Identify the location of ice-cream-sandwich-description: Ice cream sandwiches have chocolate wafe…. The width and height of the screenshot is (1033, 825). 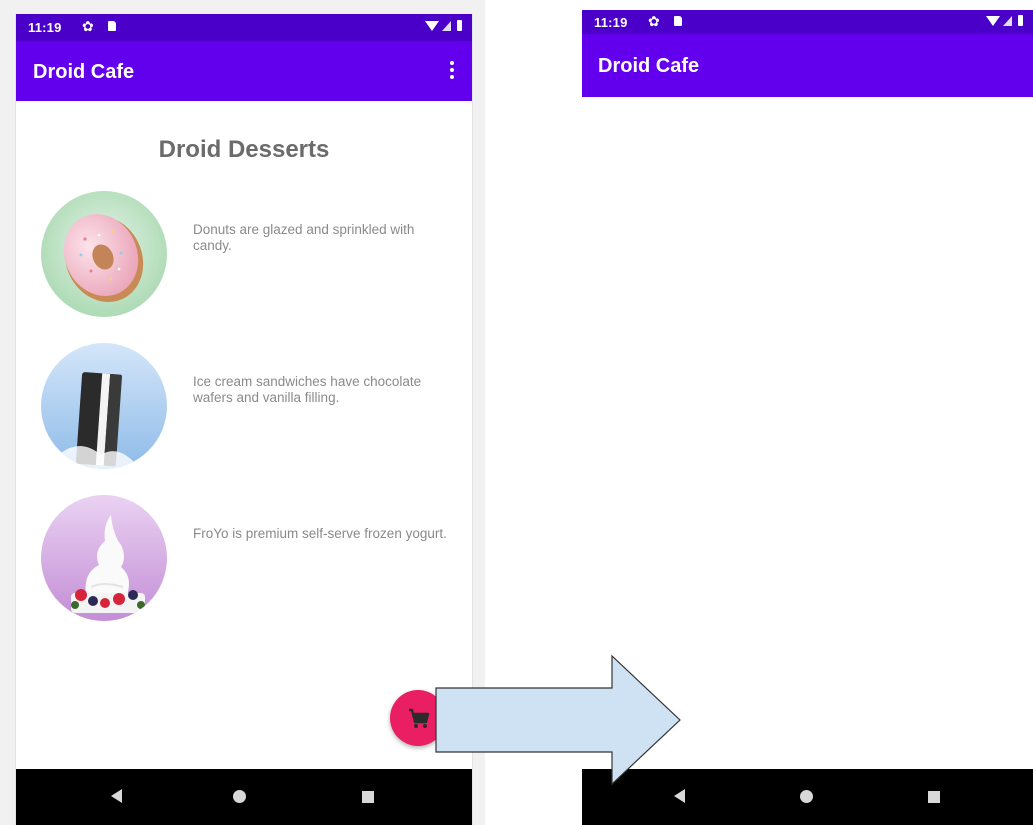
(307, 389).